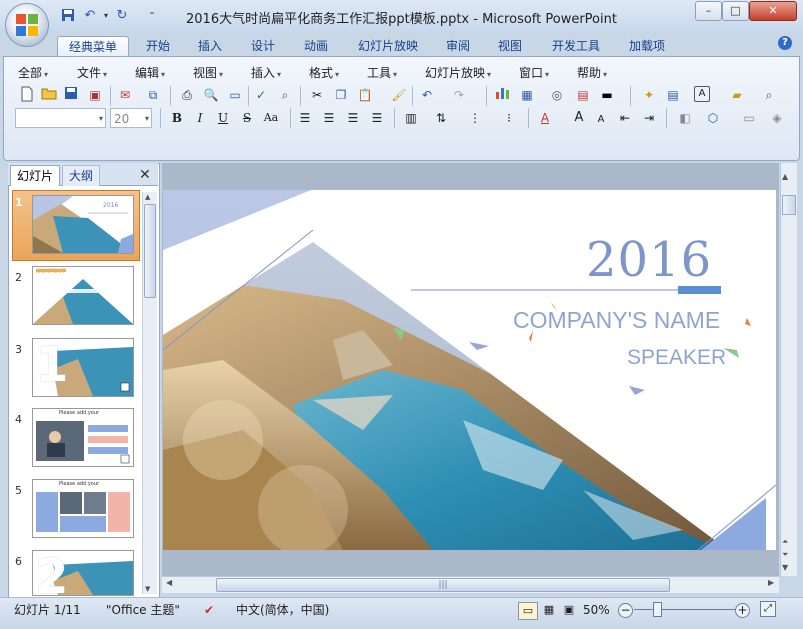  What do you see at coordinates (549, 610) in the screenshot?
I see `slide-sorter-icon: ▦` at bounding box center [549, 610].